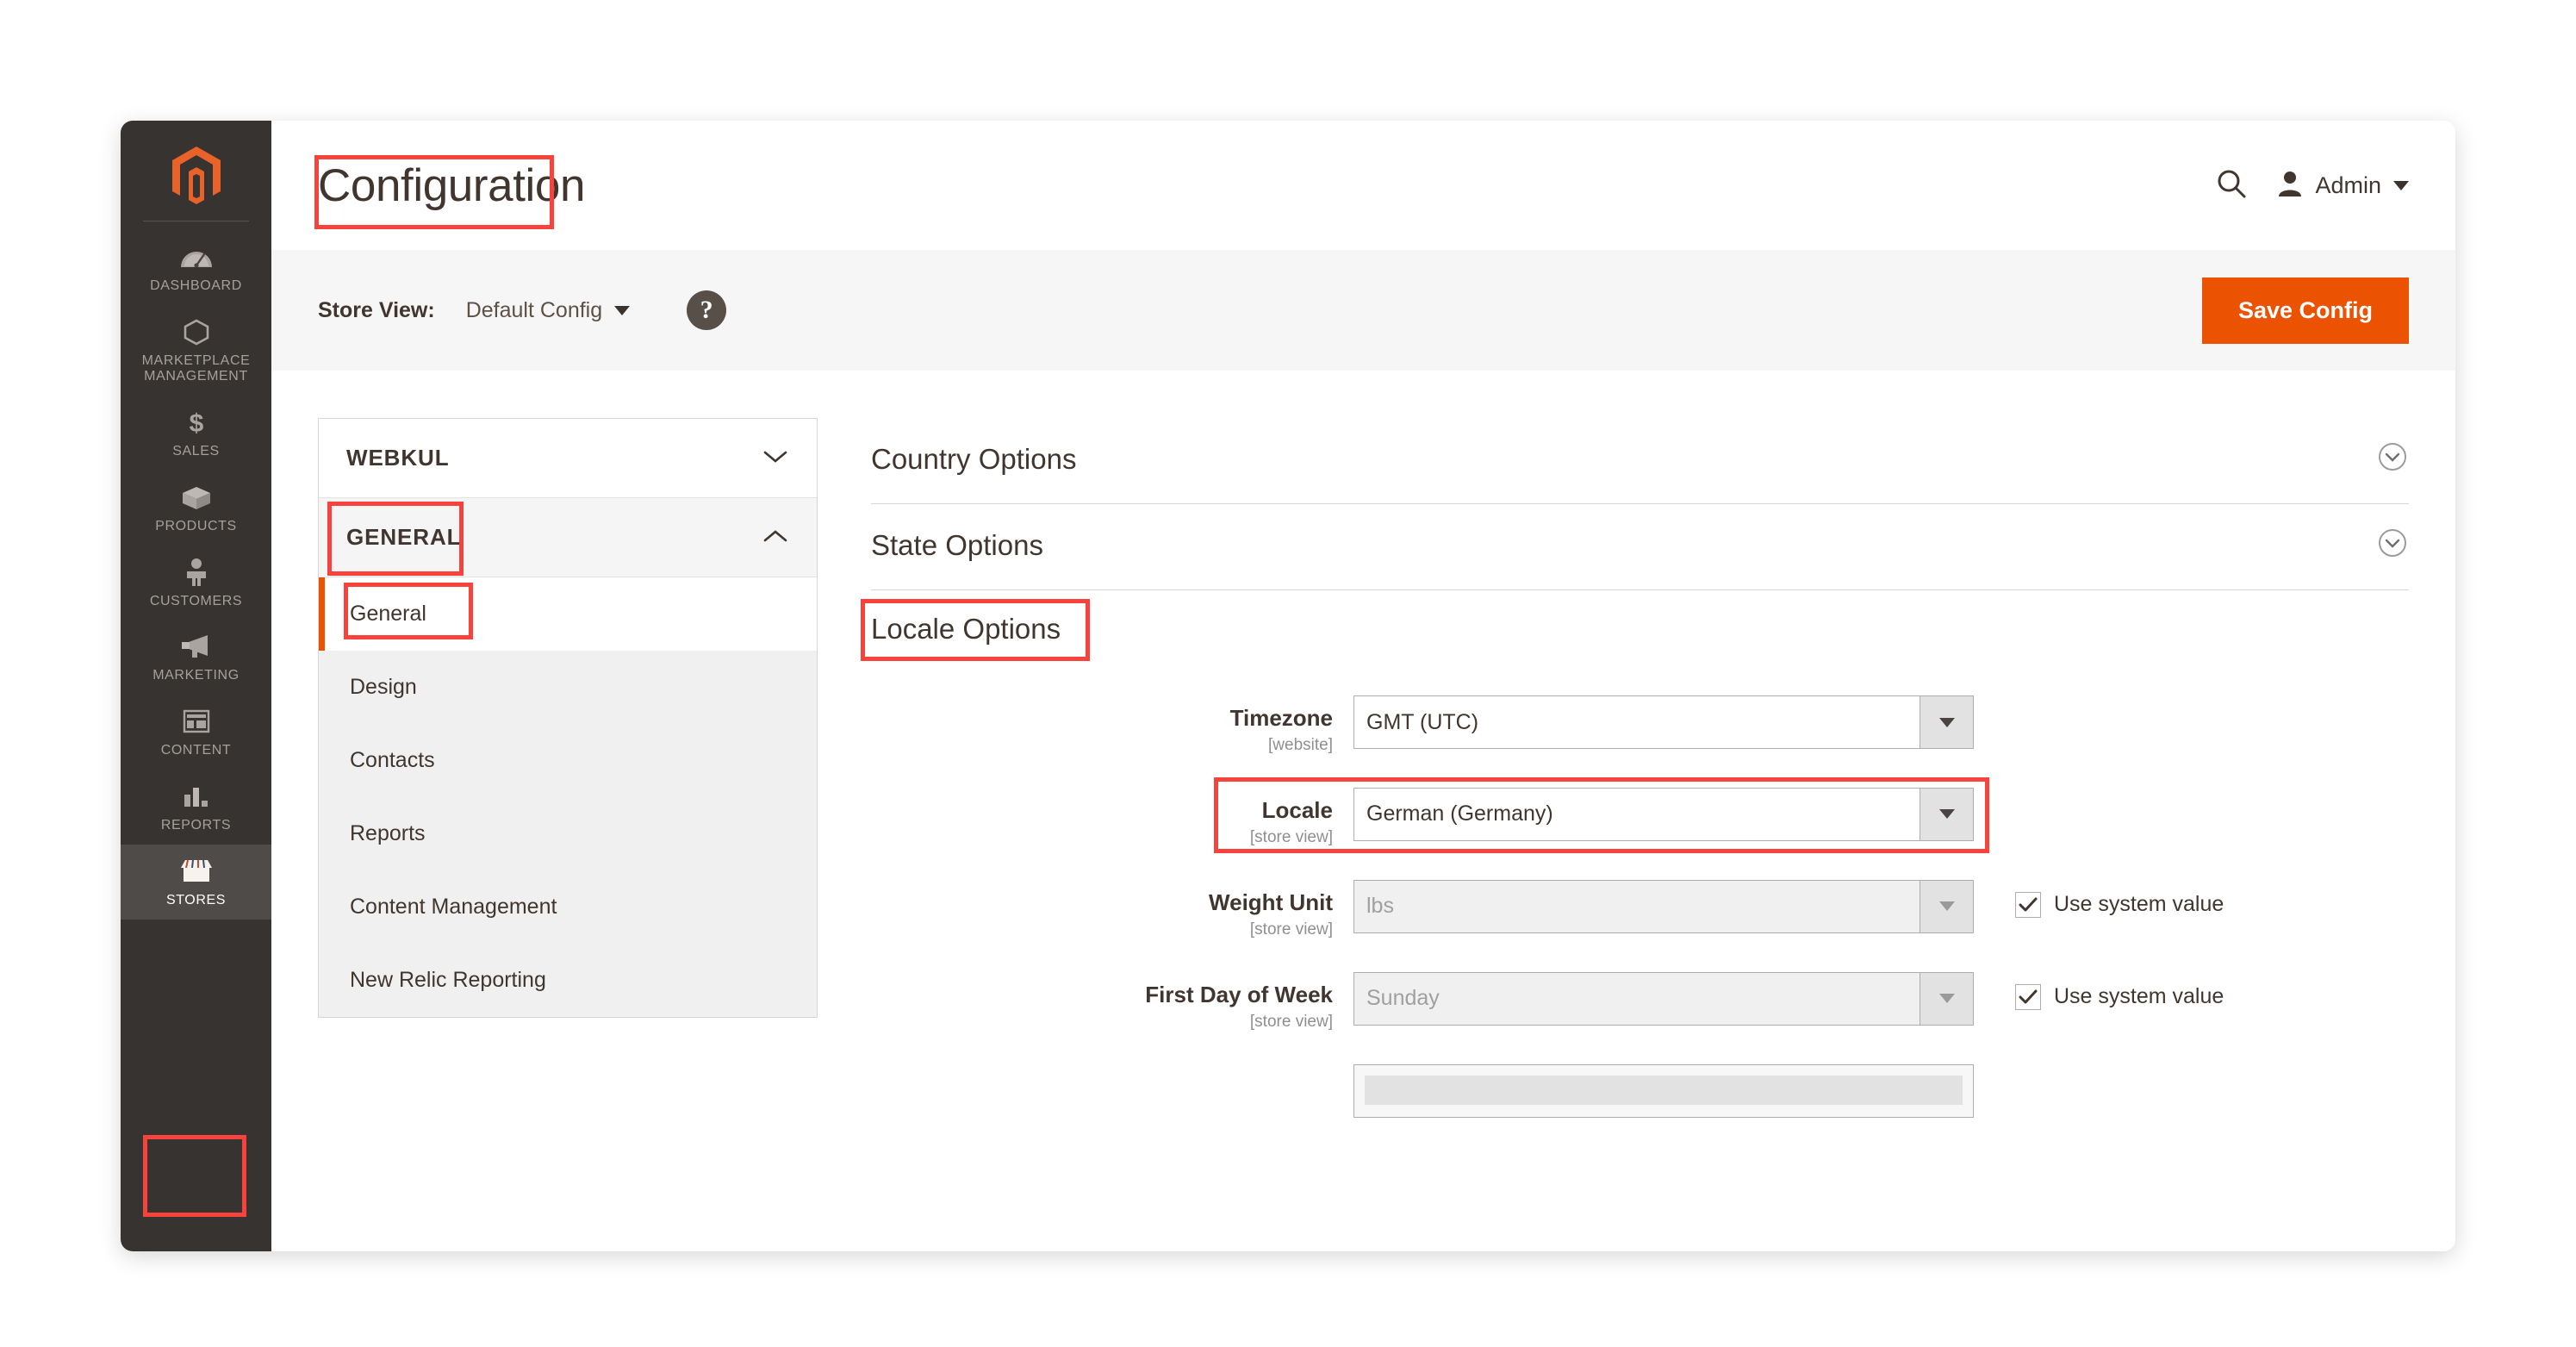 This screenshot has height=1347, width=2576. What do you see at coordinates (404, 537) in the screenshot?
I see `config-group-label: GENERAL` at bounding box center [404, 537].